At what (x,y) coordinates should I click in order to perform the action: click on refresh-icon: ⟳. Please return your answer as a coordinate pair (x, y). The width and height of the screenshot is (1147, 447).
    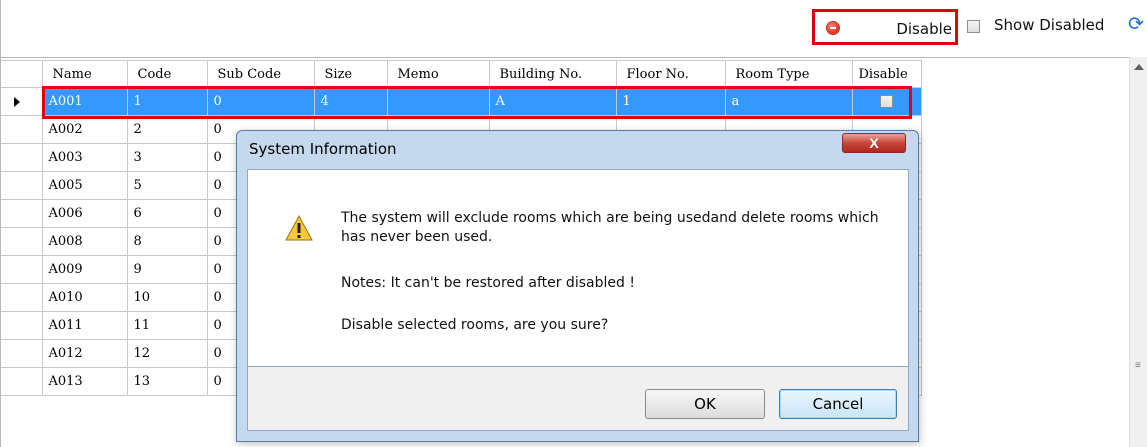
    Looking at the image, I should click on (1137, 24).